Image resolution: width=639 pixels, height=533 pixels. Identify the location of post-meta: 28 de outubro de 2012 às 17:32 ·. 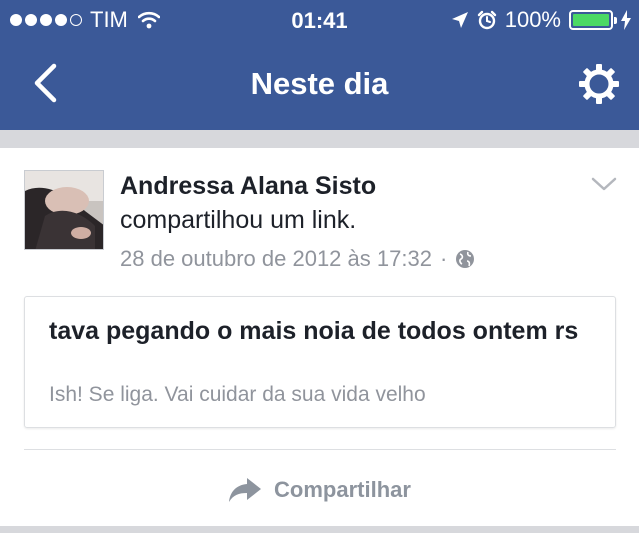
(297, 259).